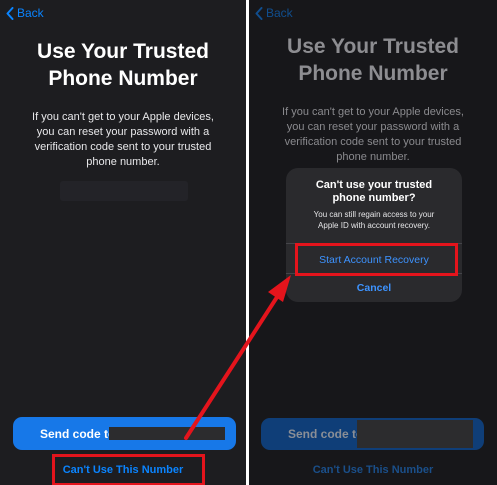 Image resolution: width=497 pixels, height=485 pixels. I want to click on dialog-title: Can't use your trusted phone number?, so click(374, 192).